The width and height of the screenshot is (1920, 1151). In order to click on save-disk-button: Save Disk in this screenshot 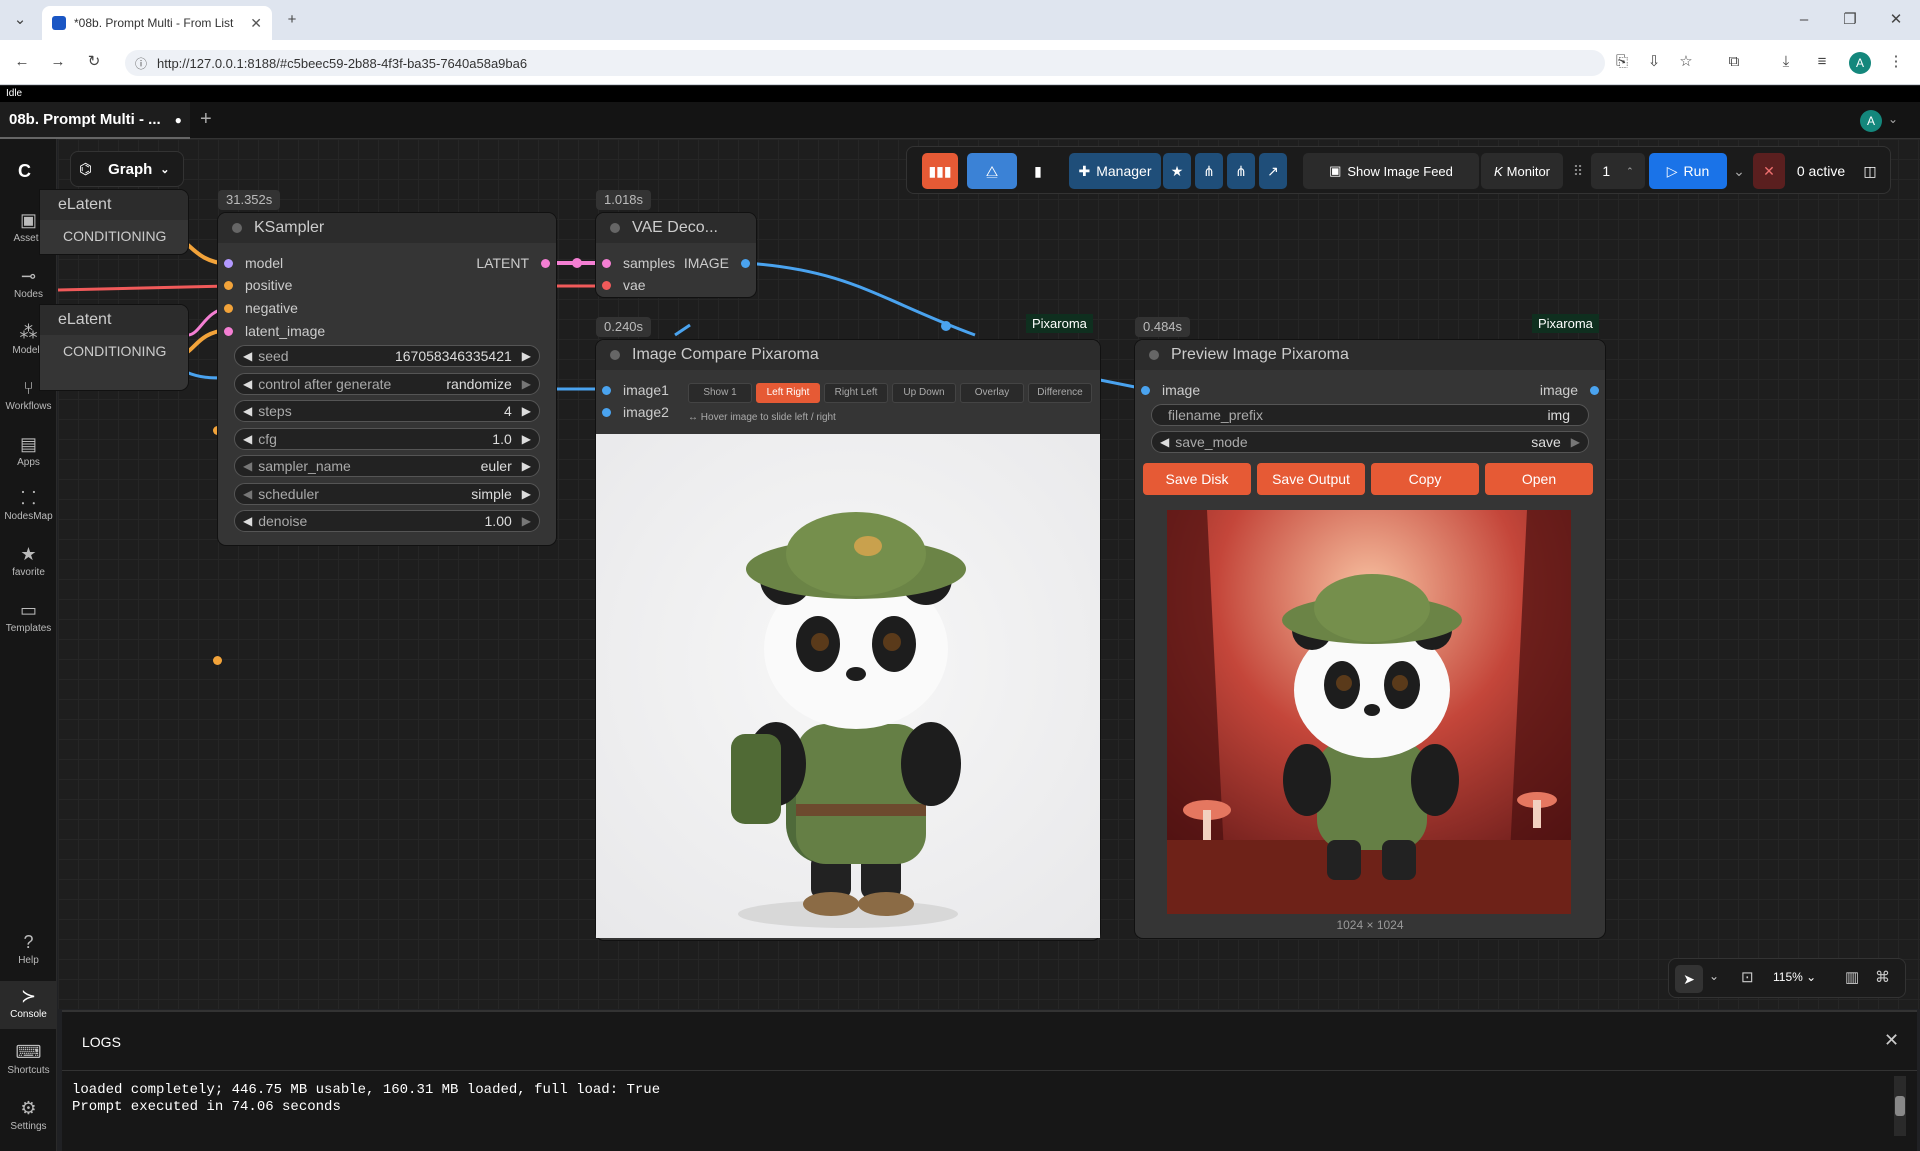, I will do `click(1197, 479)`.